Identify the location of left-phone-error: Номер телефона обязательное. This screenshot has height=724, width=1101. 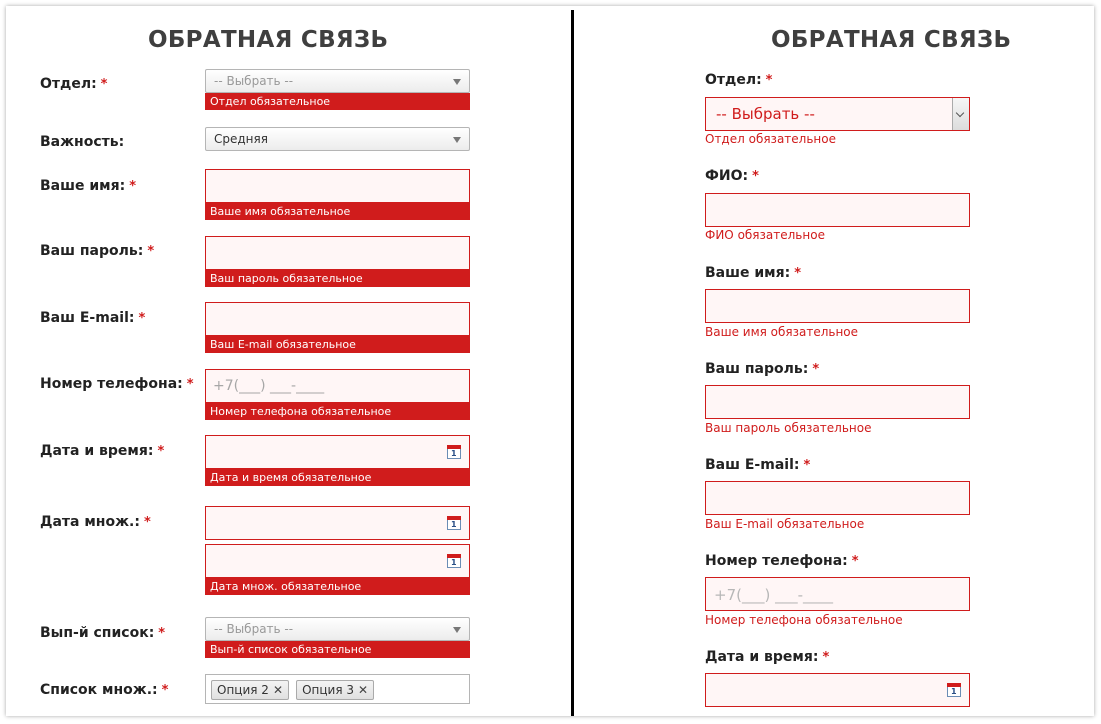
(337, 411).